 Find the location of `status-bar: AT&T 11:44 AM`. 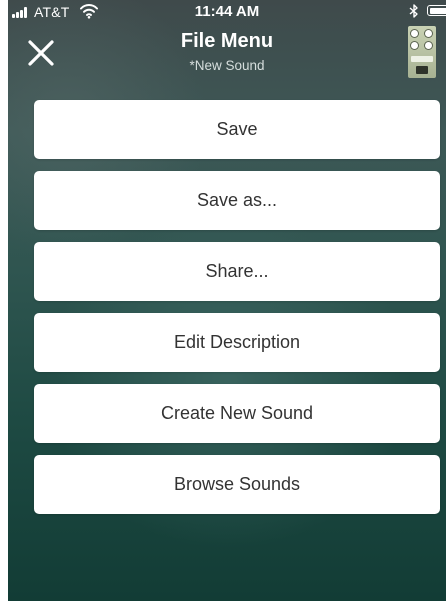

status-bar: AT&T 11:44 AM is located at coordinates (227, 11).